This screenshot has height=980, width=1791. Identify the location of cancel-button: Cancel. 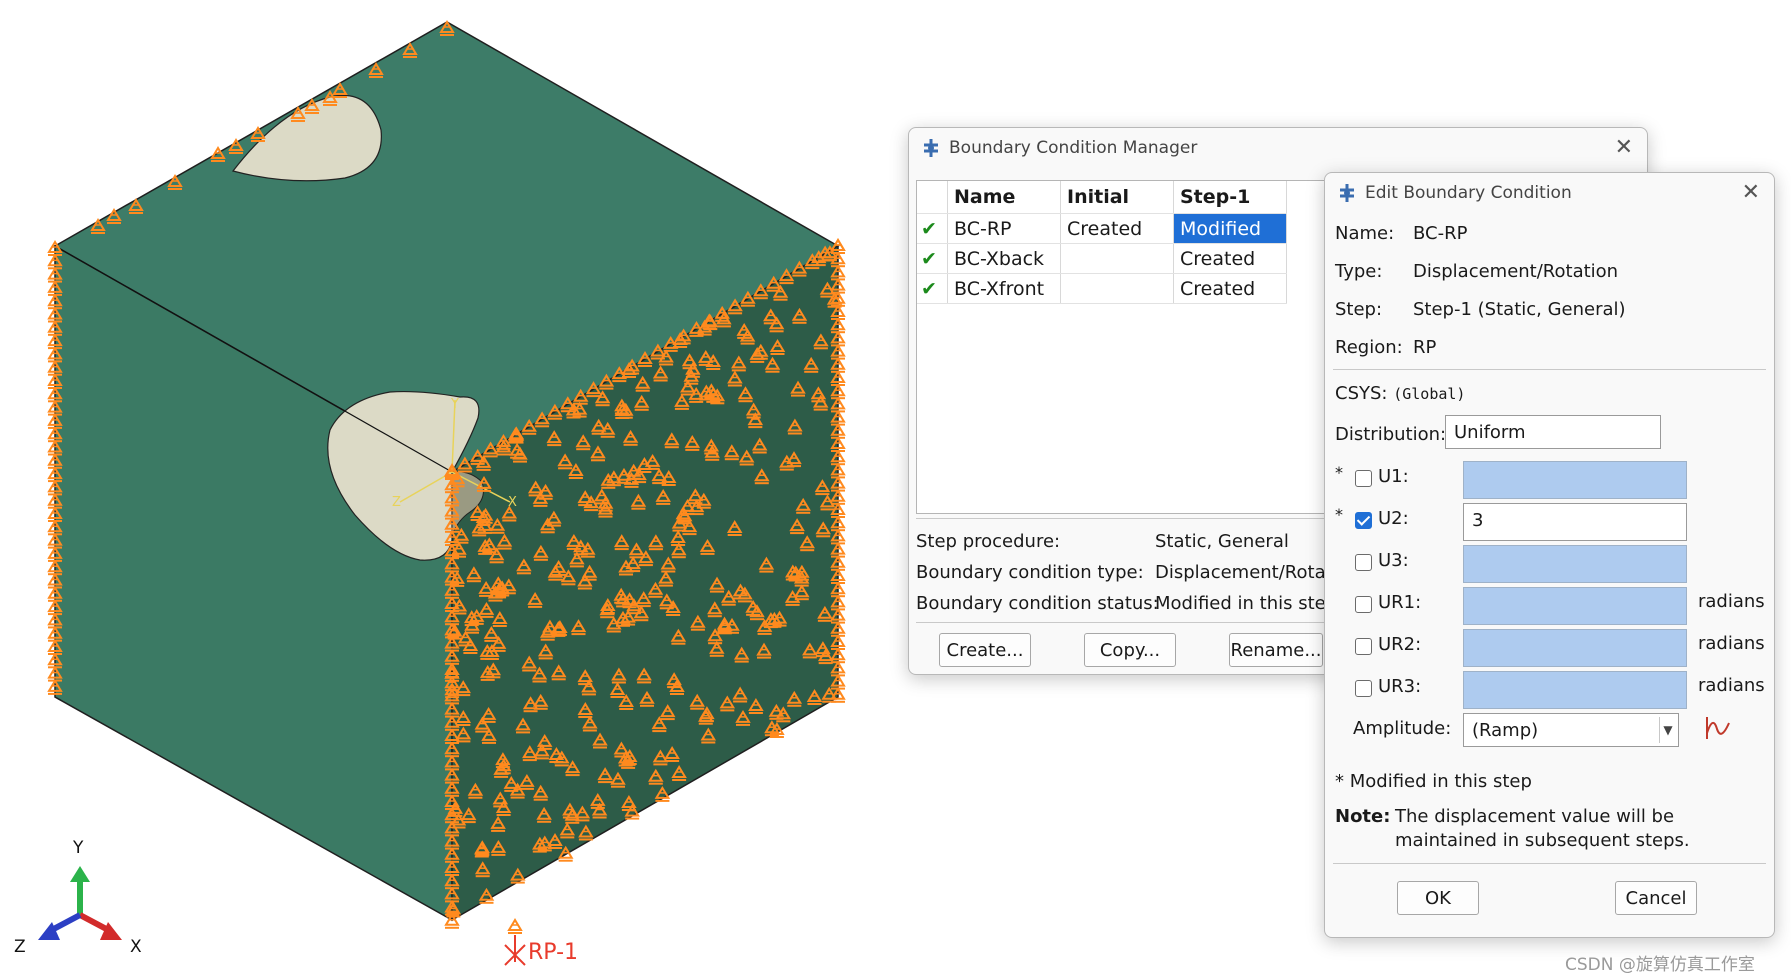
(1656, 898).